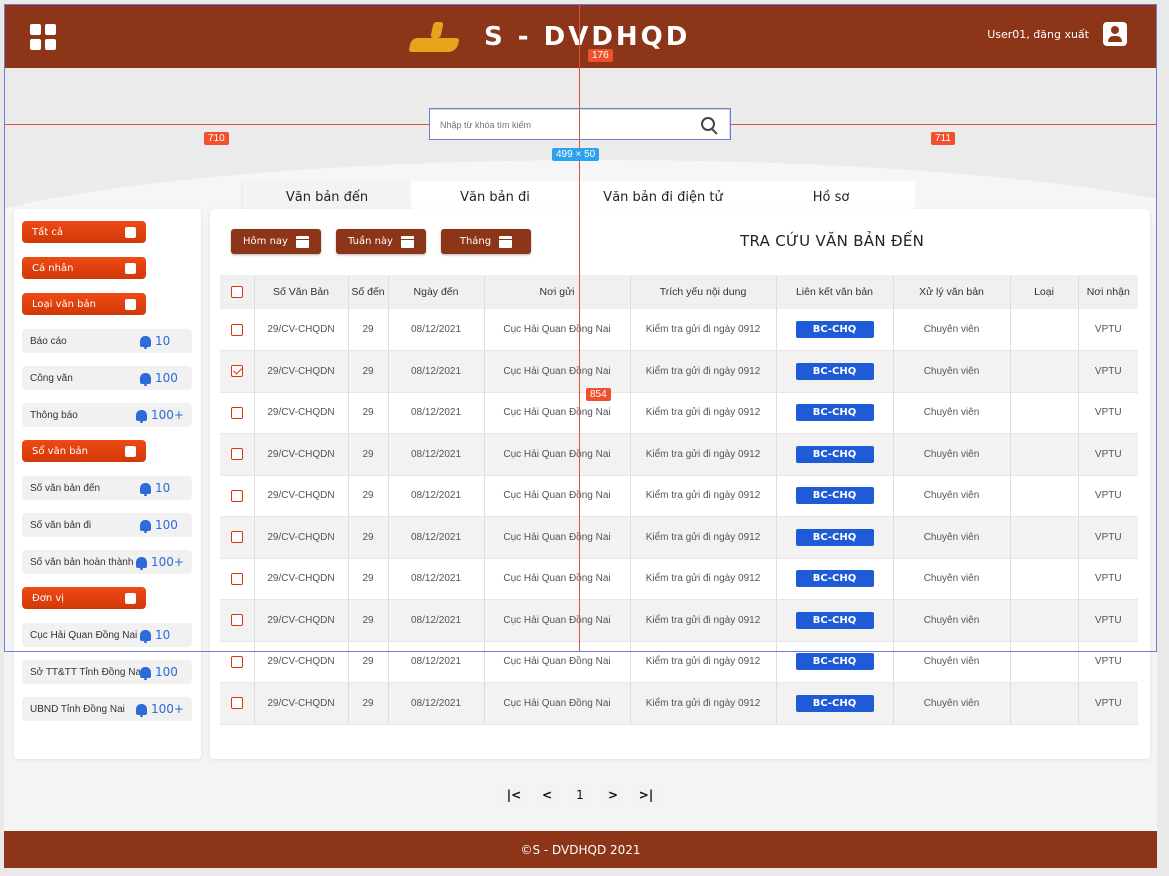 This screenshot has height=876, width=1169. I want to click on filter-today-button: Hôm nay, so click(276, 241).